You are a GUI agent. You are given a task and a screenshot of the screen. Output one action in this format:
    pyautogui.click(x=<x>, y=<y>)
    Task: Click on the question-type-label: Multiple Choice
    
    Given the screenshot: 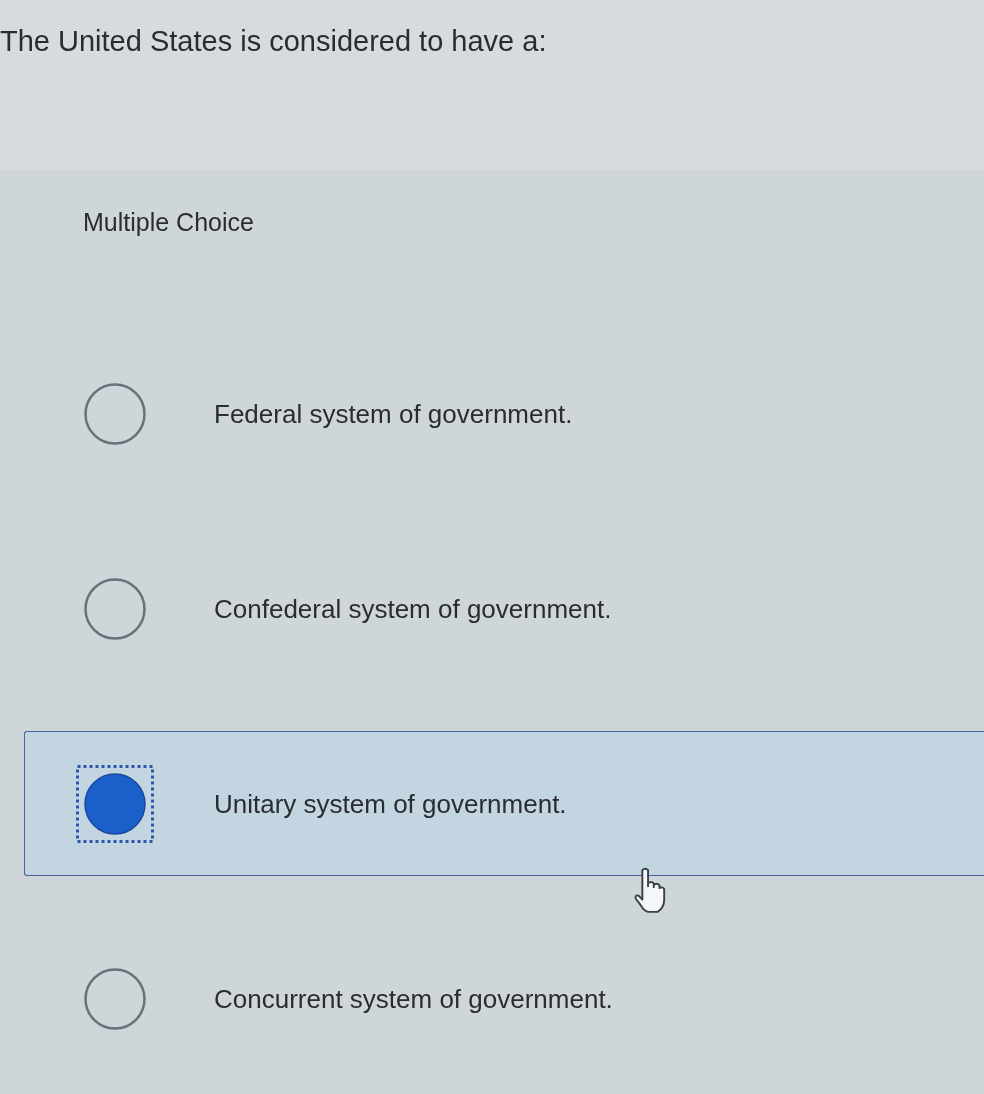 What is the action you would take?
    pyautogui.click(x=168, y=222)
    